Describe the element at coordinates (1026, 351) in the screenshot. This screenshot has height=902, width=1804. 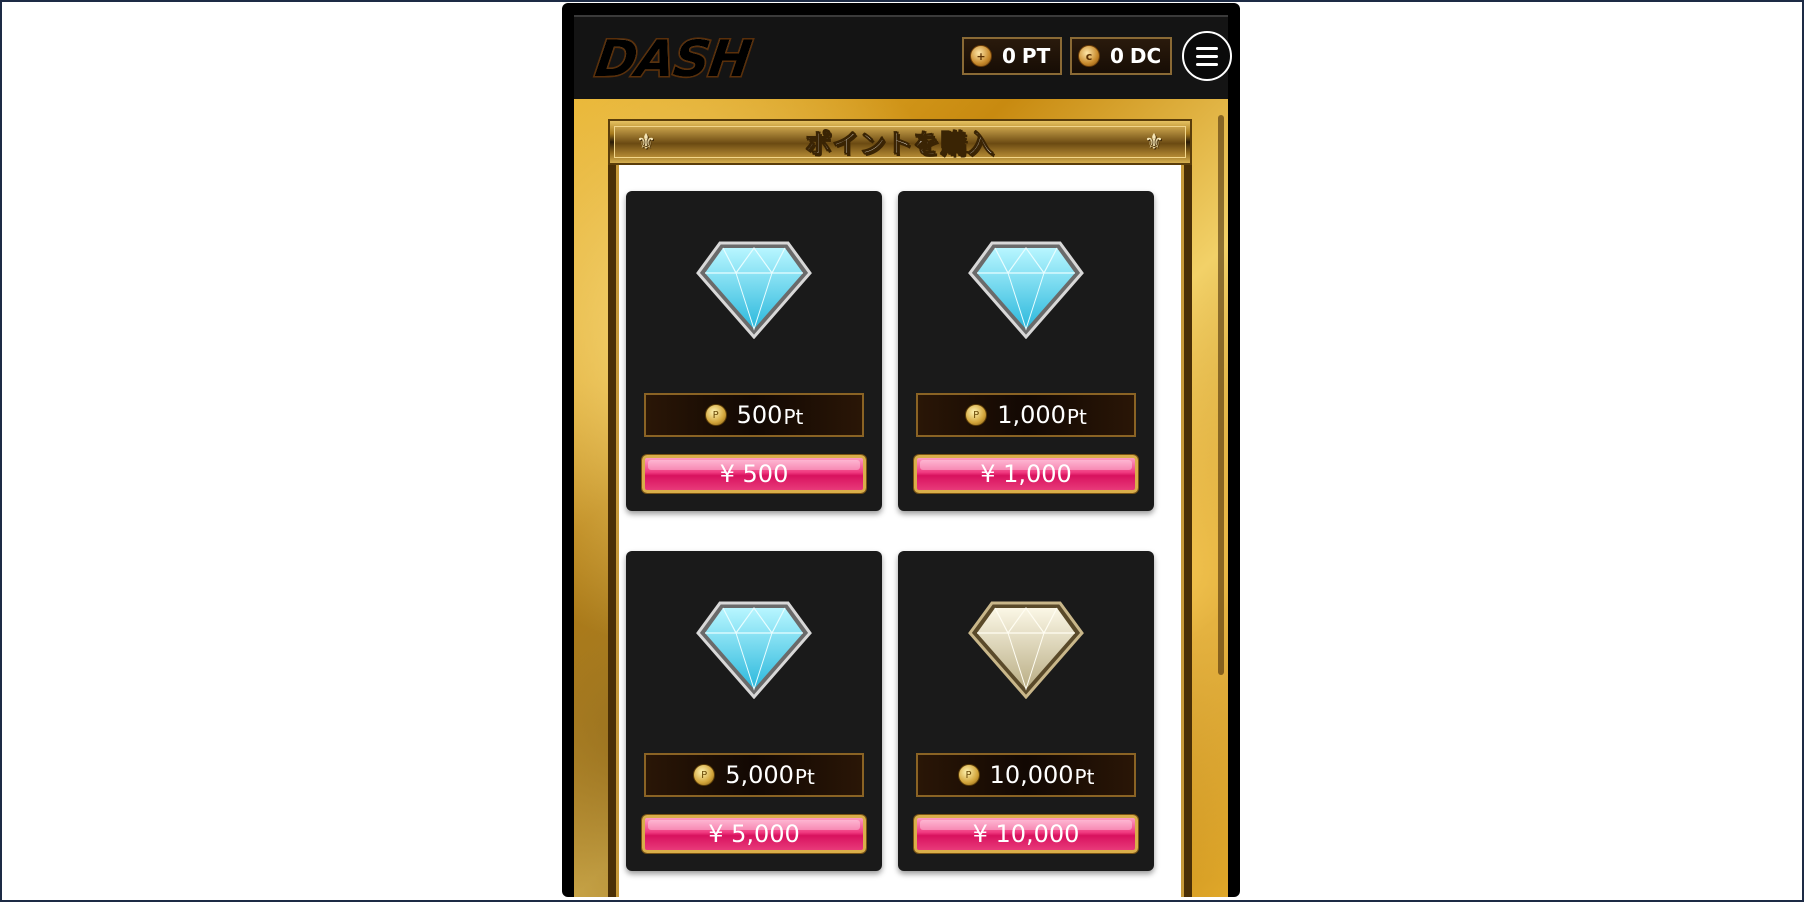
I see `product-card: P 1,000 Pt ¥ 1,000` at that location.